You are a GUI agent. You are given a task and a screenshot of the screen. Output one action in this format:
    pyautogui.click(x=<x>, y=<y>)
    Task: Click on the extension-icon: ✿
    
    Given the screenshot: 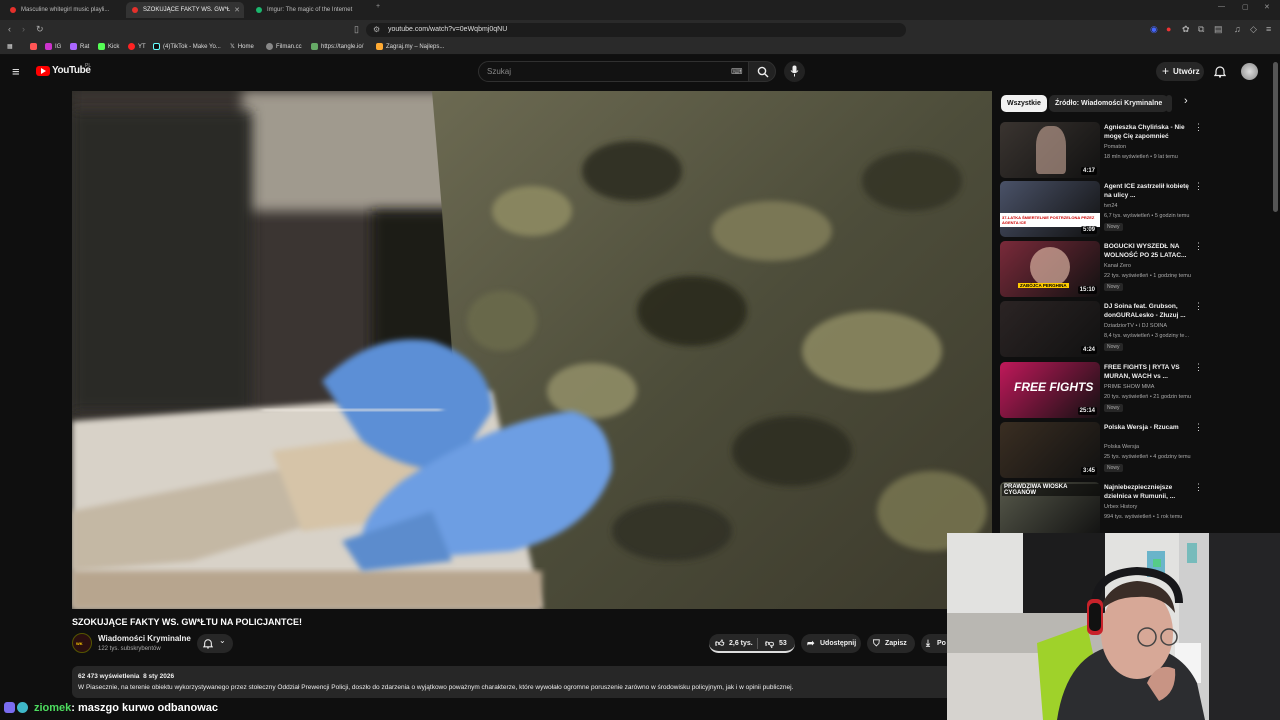 What is the action you would take?
    pyautogui.click(x=1186, y=29)
    